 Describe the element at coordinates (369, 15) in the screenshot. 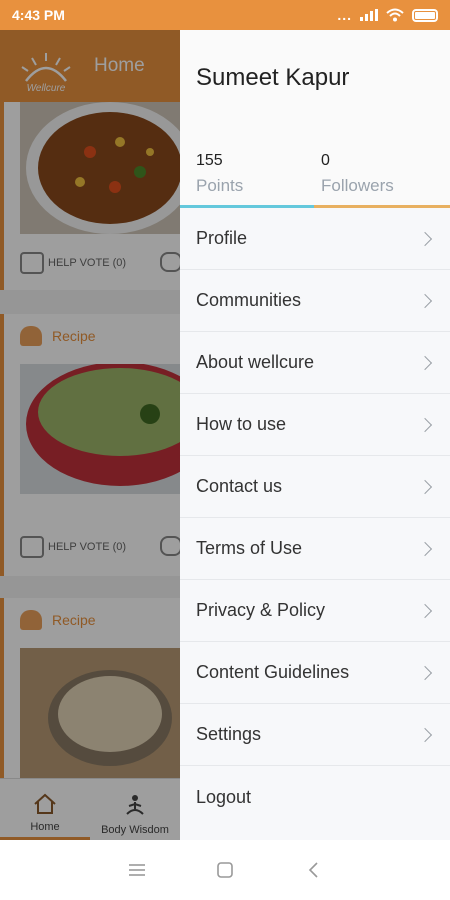

I see `signal-icon` at that location.